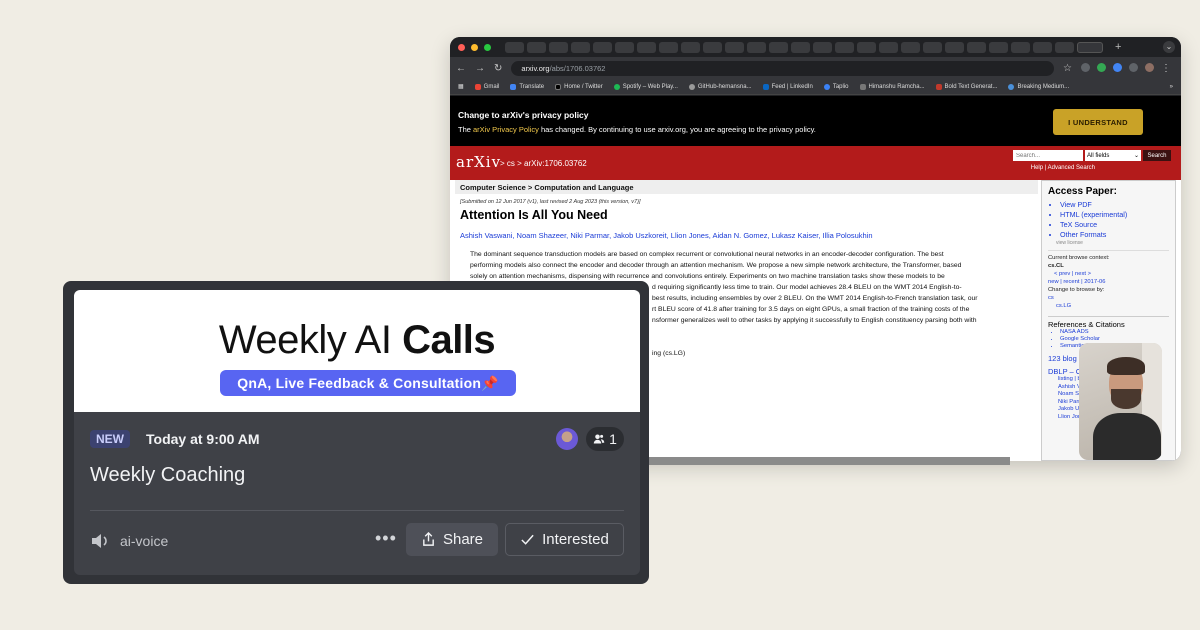  What do you see at coordinates (1108, 243) in the screenshot?
I see `license-link: view license` at bounding box center [1108, 243].